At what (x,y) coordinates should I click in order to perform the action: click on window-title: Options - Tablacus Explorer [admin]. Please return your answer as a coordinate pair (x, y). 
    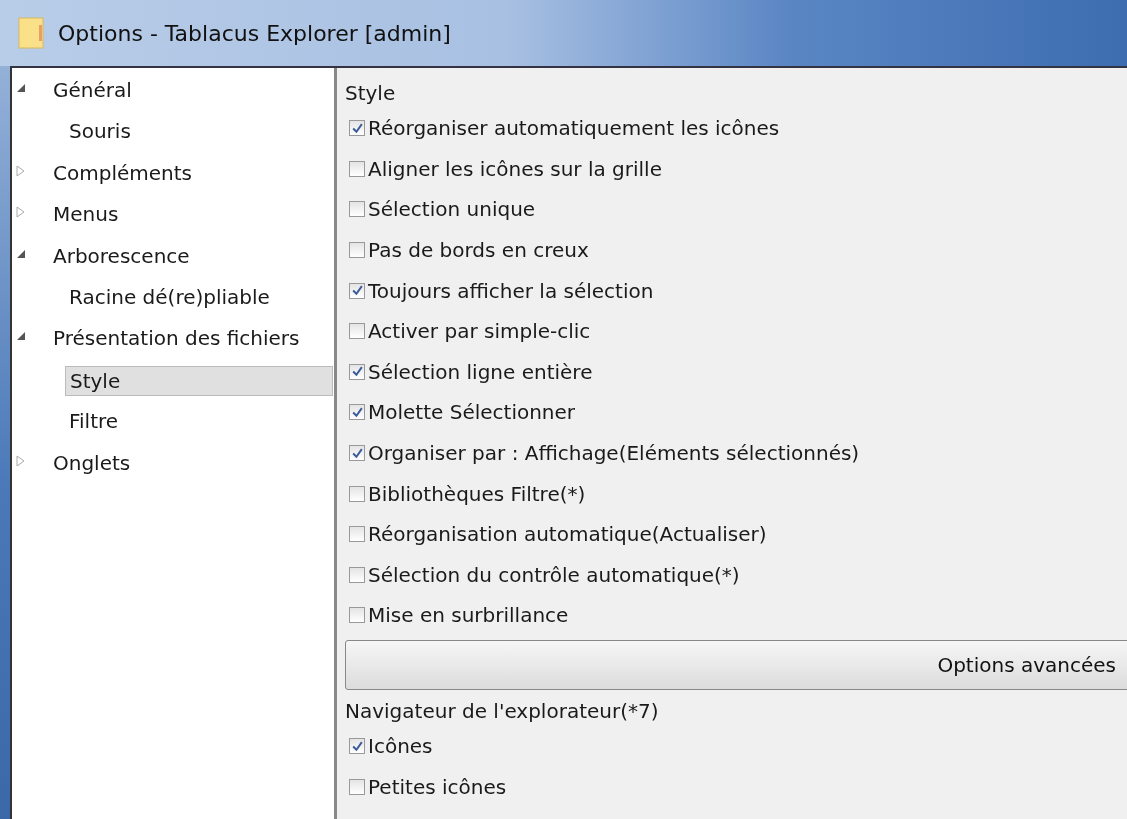
    Looking at the image, I should click on (254, 33).